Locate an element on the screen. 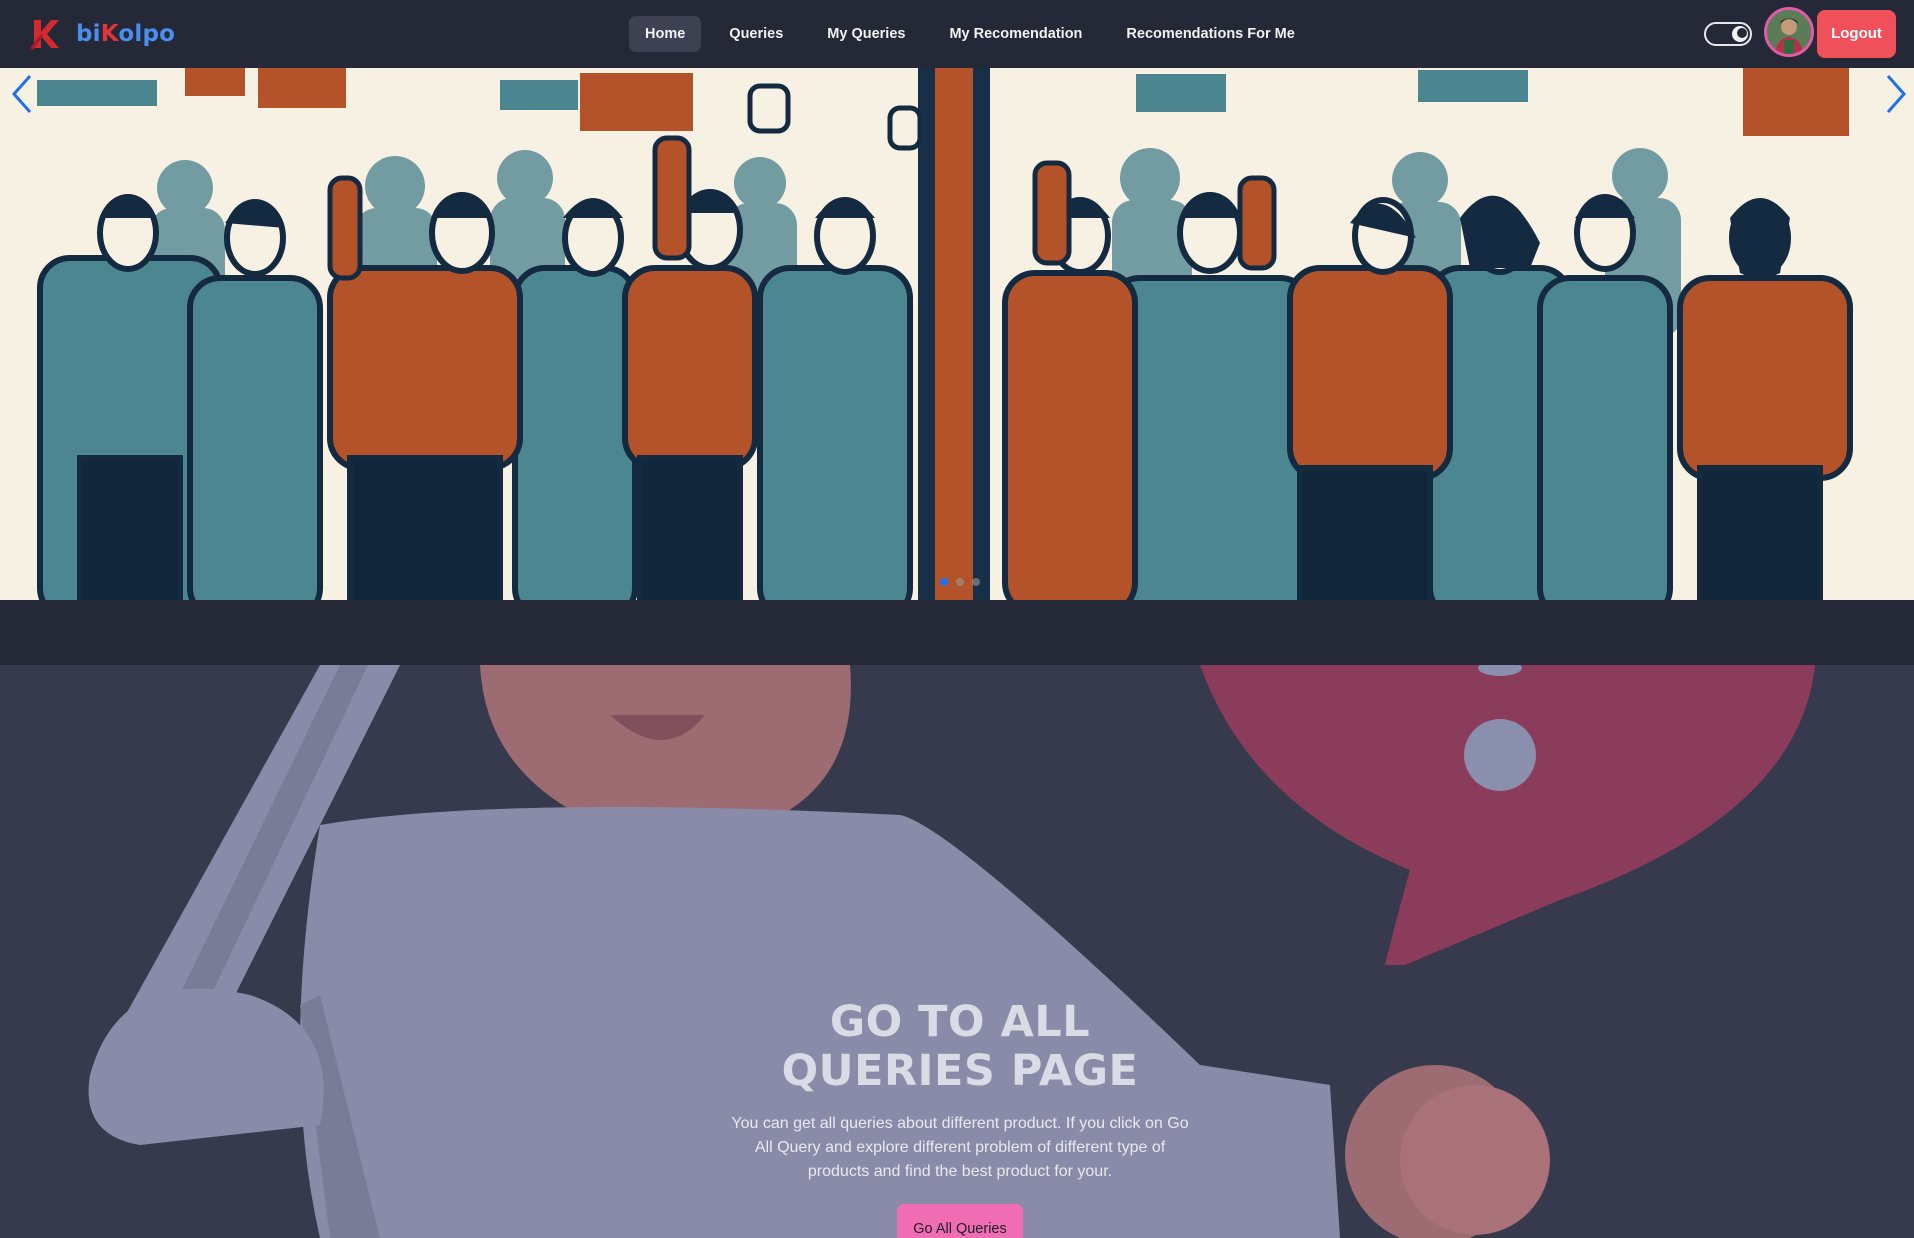 The height and width of the screenshot is (1238, 1914). nav-recomendations-for-me: Recomendations For Me is located at coordinates (1210, 34).